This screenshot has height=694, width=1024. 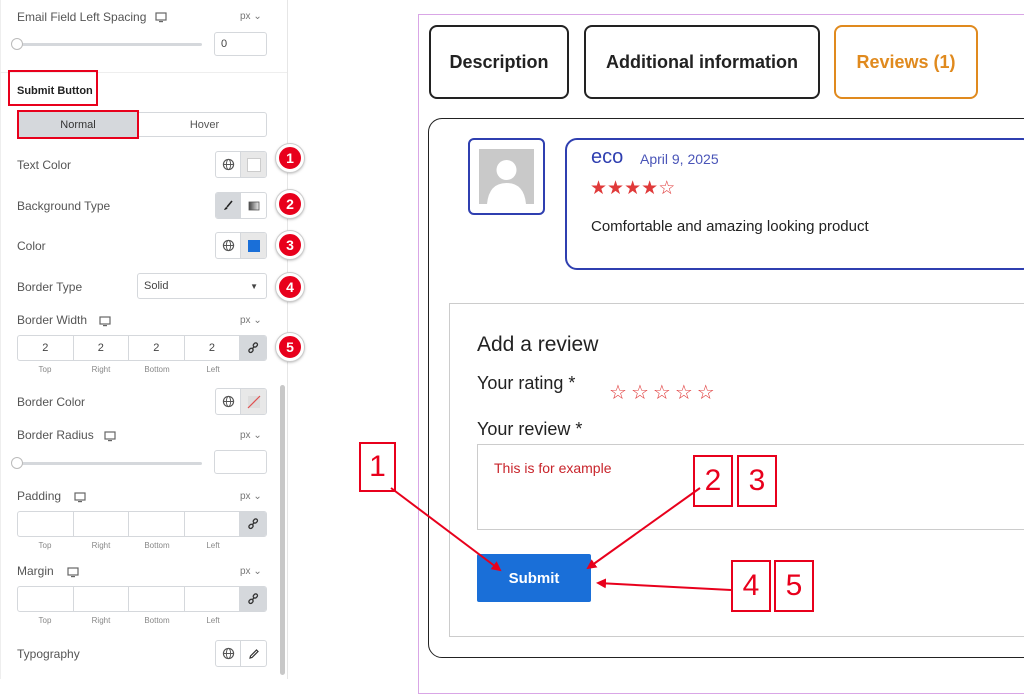 What do you see at coordinates (561, 539) in the screenshot?
I see `annotation-arrows` at bounding box center [561, 539].